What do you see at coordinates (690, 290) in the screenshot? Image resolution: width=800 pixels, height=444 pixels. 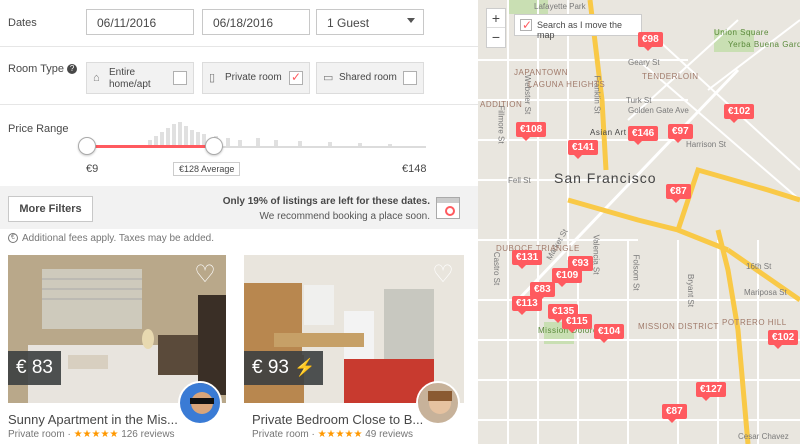 I see `street-label: Bryant St` at bounding box center [690, 290].